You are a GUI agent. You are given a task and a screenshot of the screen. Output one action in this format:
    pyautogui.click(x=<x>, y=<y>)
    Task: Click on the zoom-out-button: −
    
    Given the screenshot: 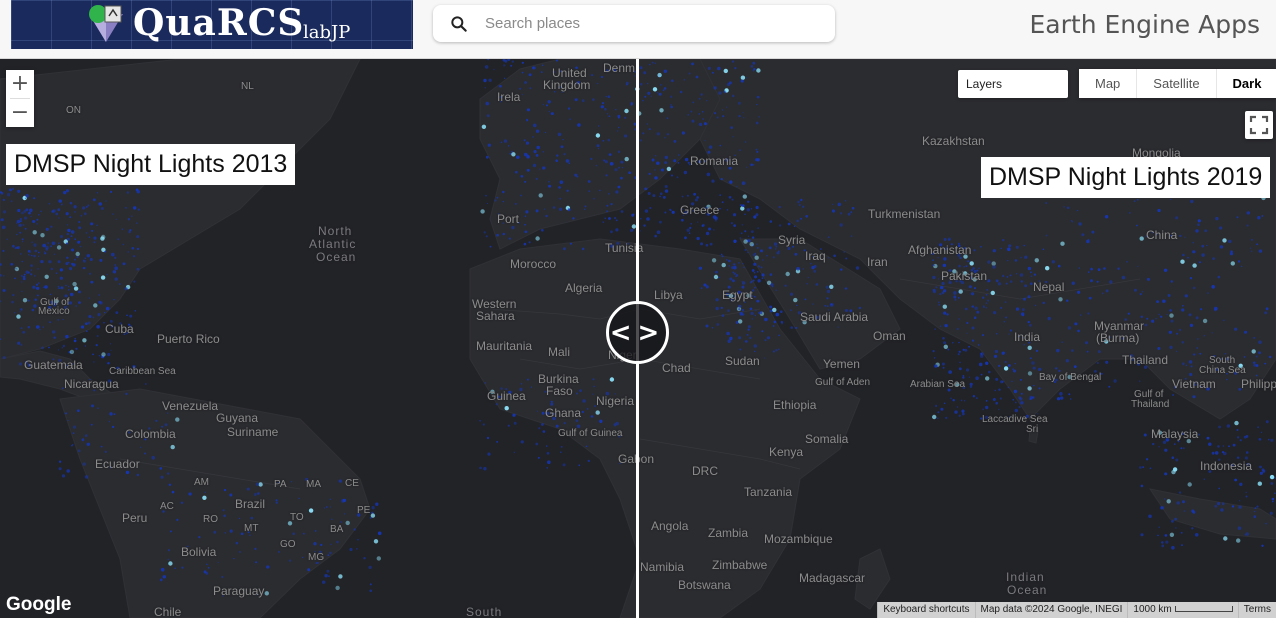 What is the action you would take?
    pyautogui.click(x=20, y=113)
    